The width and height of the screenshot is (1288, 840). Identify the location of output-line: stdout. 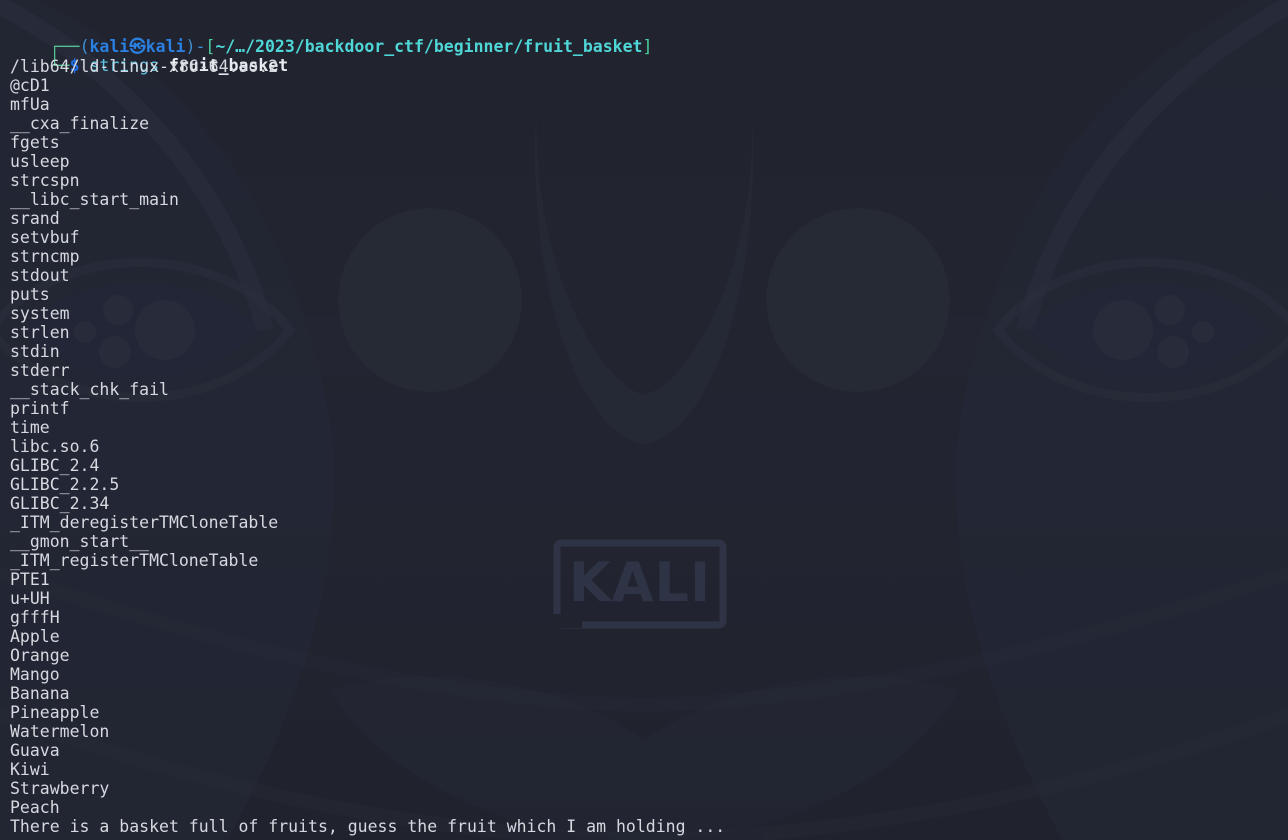
(40, 275).